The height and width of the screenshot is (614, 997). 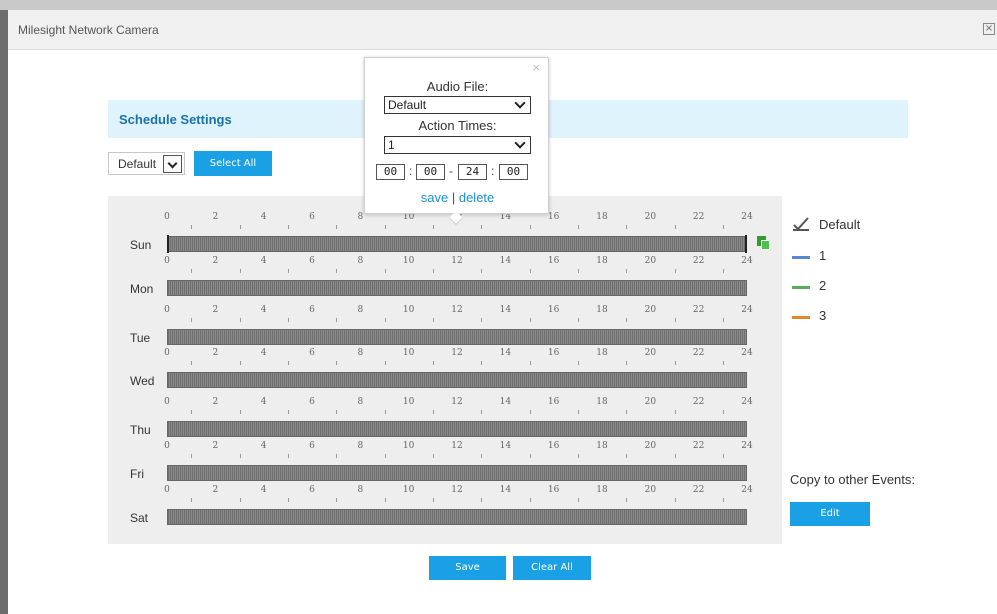 I want to click on popup-save-link: save, so click(x=434, y=197).